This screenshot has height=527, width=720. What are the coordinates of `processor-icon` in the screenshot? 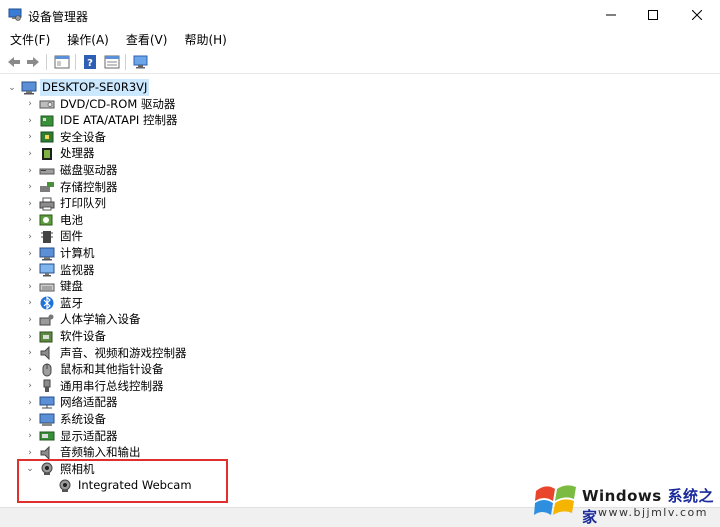 It's located at (47, 154).